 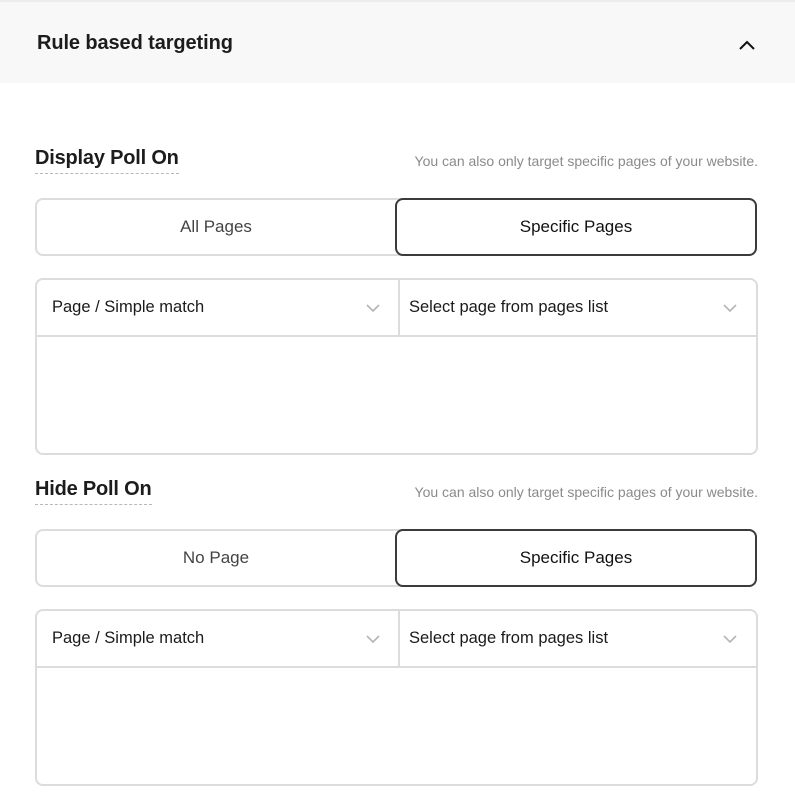 I want to click on chevron-up-icon, so click(x=747, y=45).